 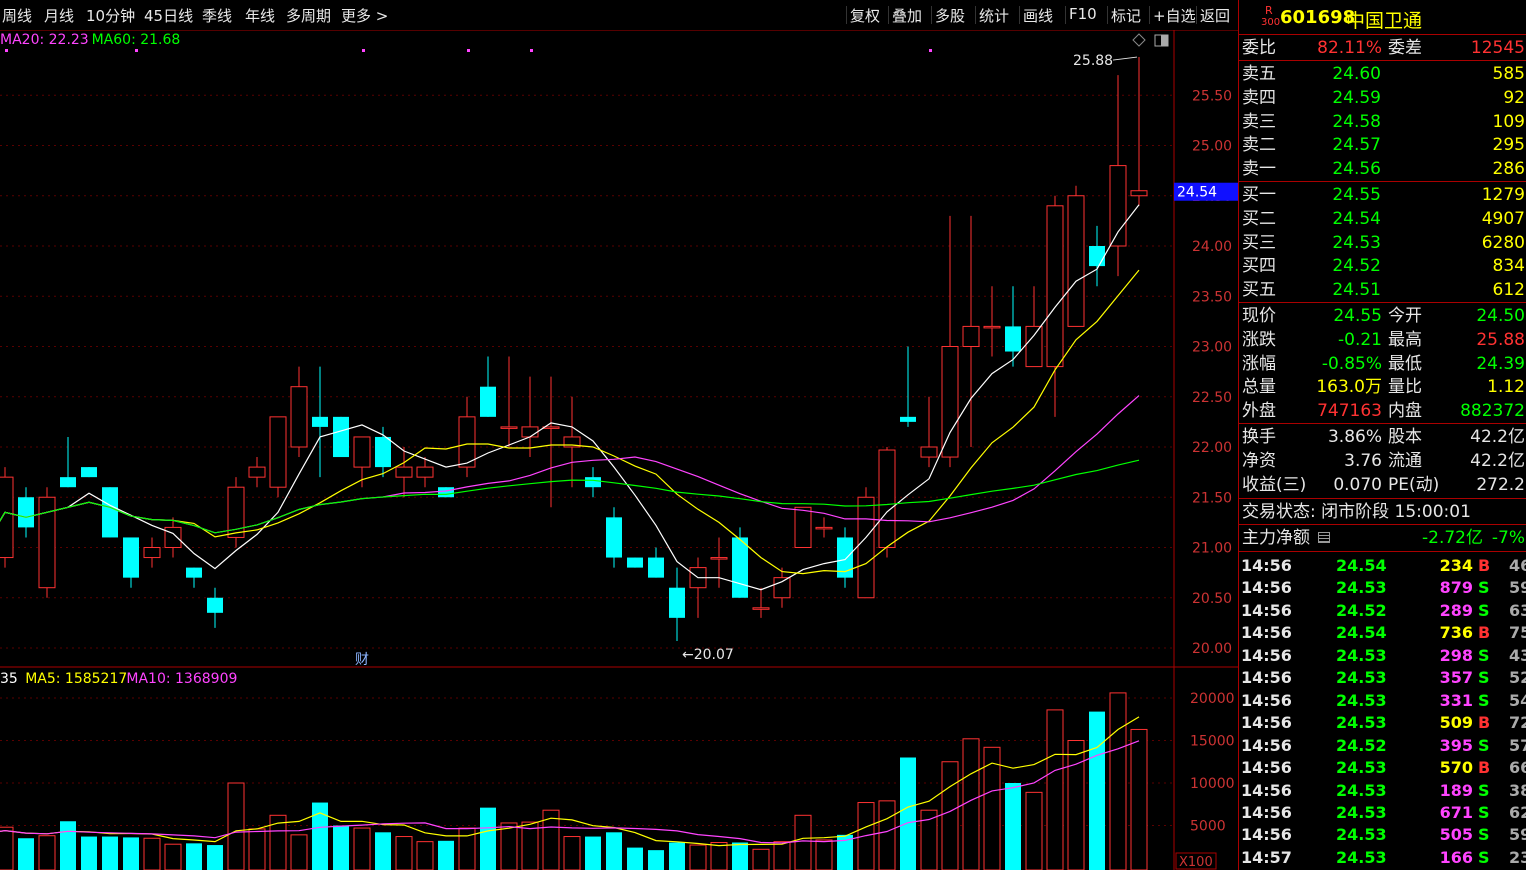 What do you see at coordinates (1500, 316) in the screenshot?
I see `stat-value: 24.50` at bounding box center [1500, 316].